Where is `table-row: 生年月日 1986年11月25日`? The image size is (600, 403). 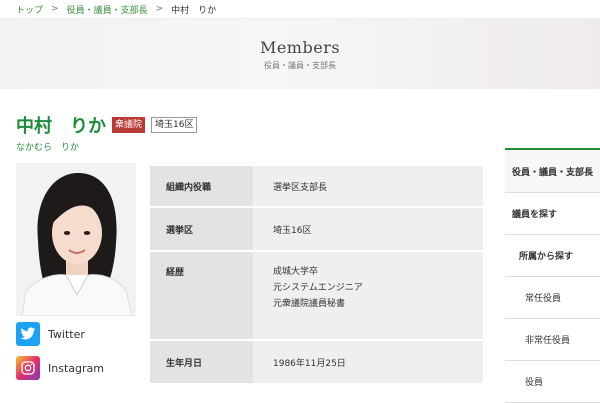 table-row: 生年月日 1986年11月25日 is located at coordinates (316, 362).